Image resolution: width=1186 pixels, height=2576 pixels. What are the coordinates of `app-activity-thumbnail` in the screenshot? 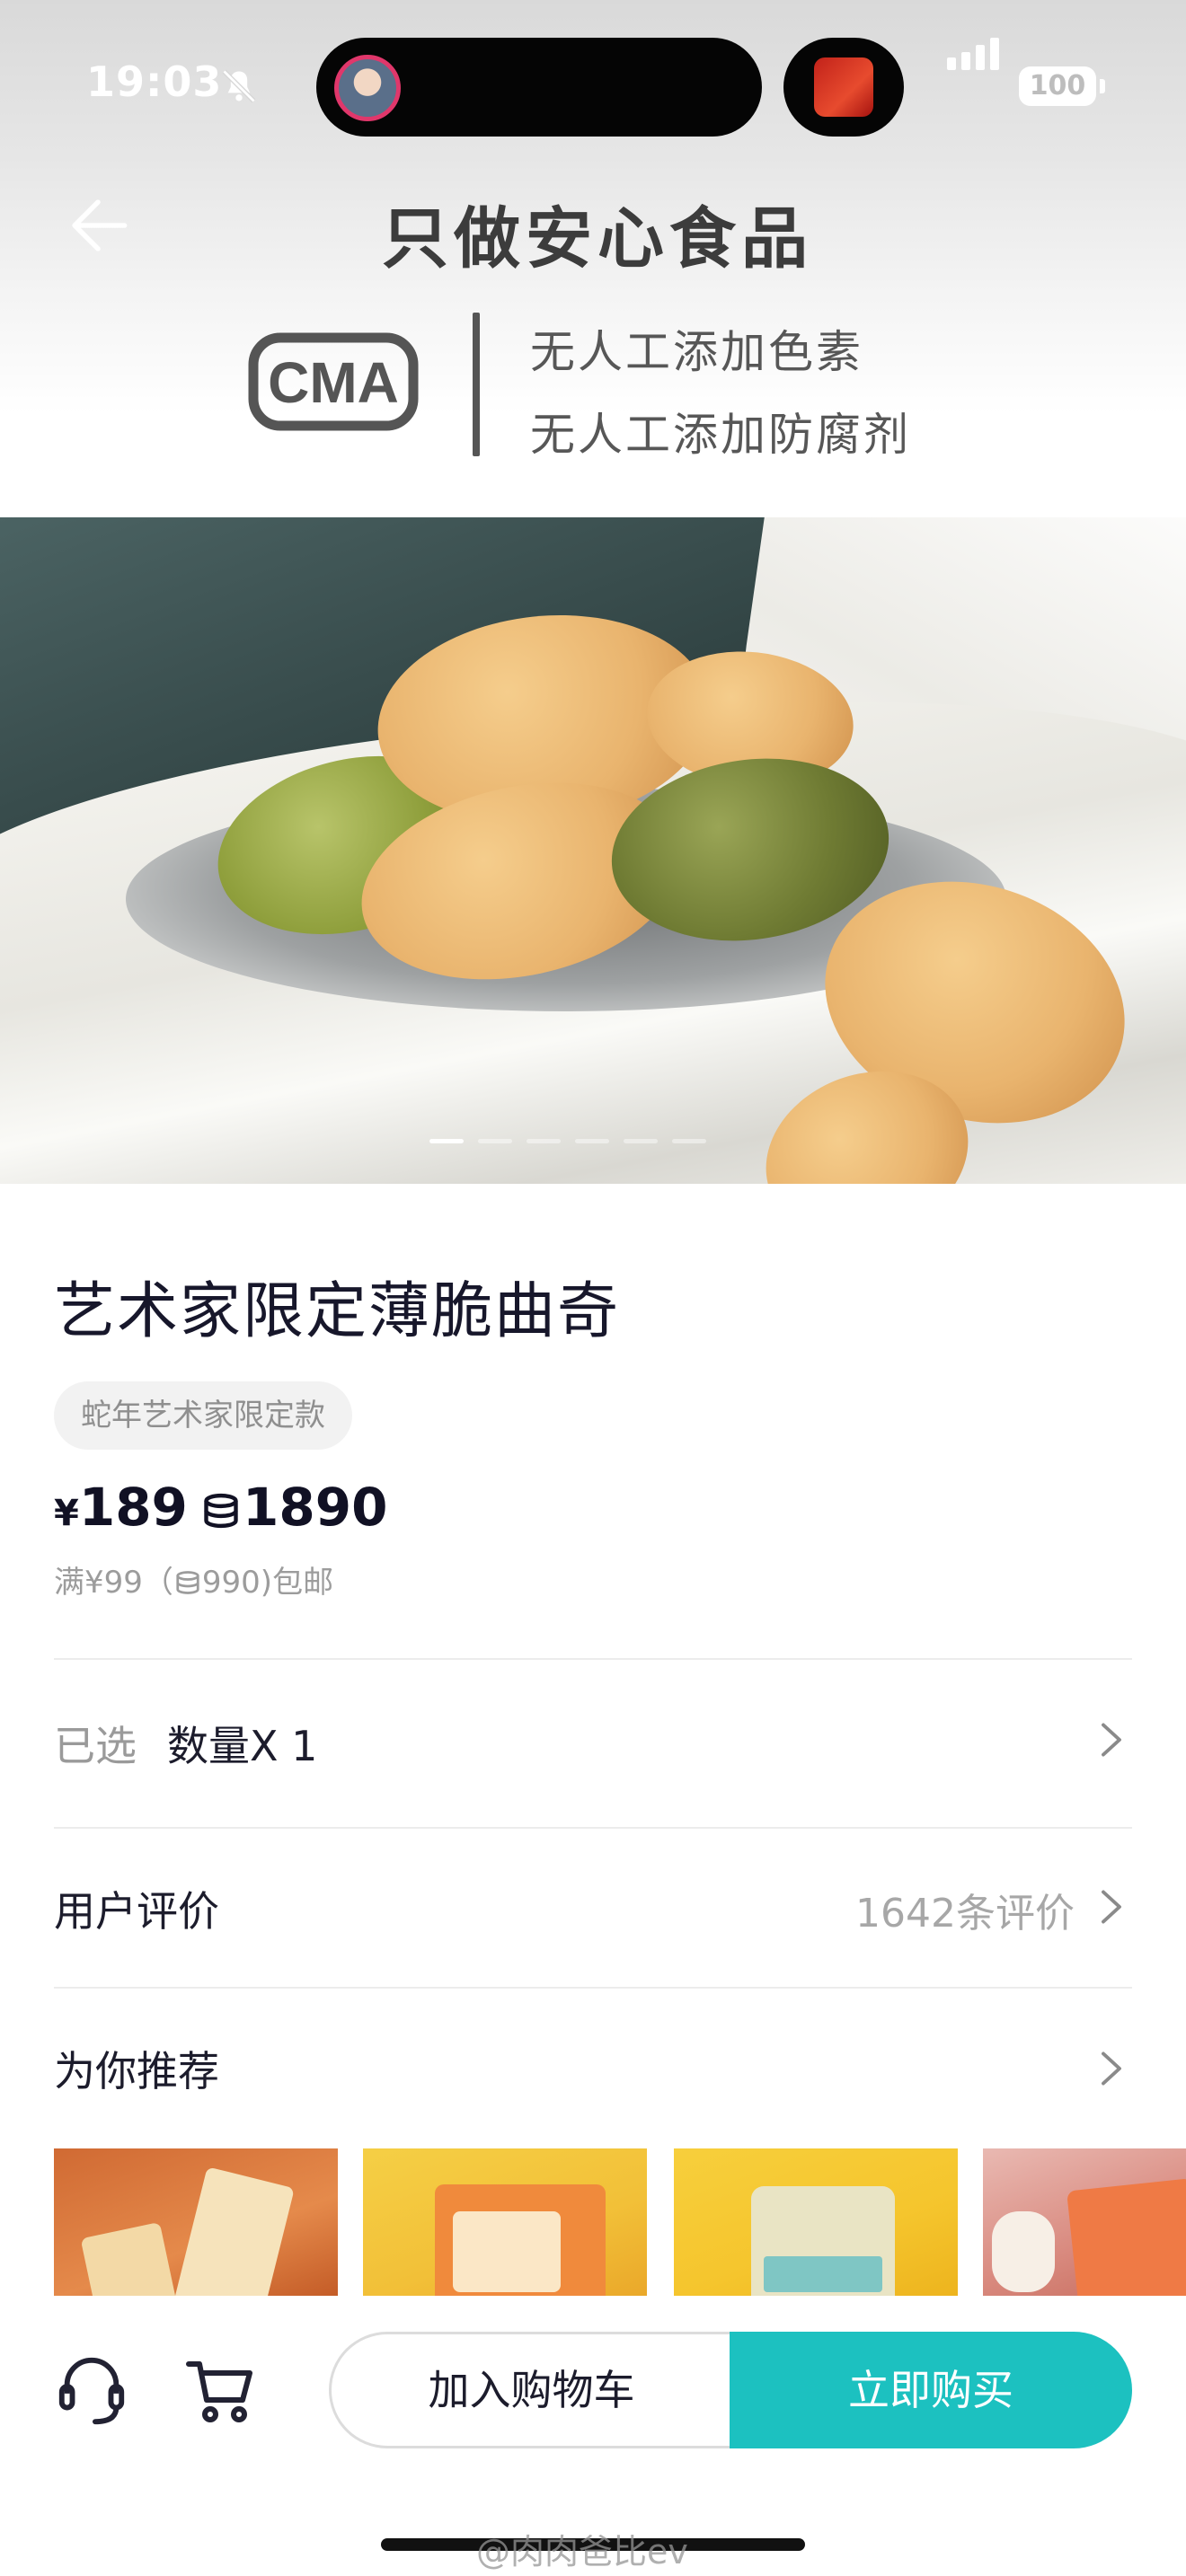 It's located at (843, 87).